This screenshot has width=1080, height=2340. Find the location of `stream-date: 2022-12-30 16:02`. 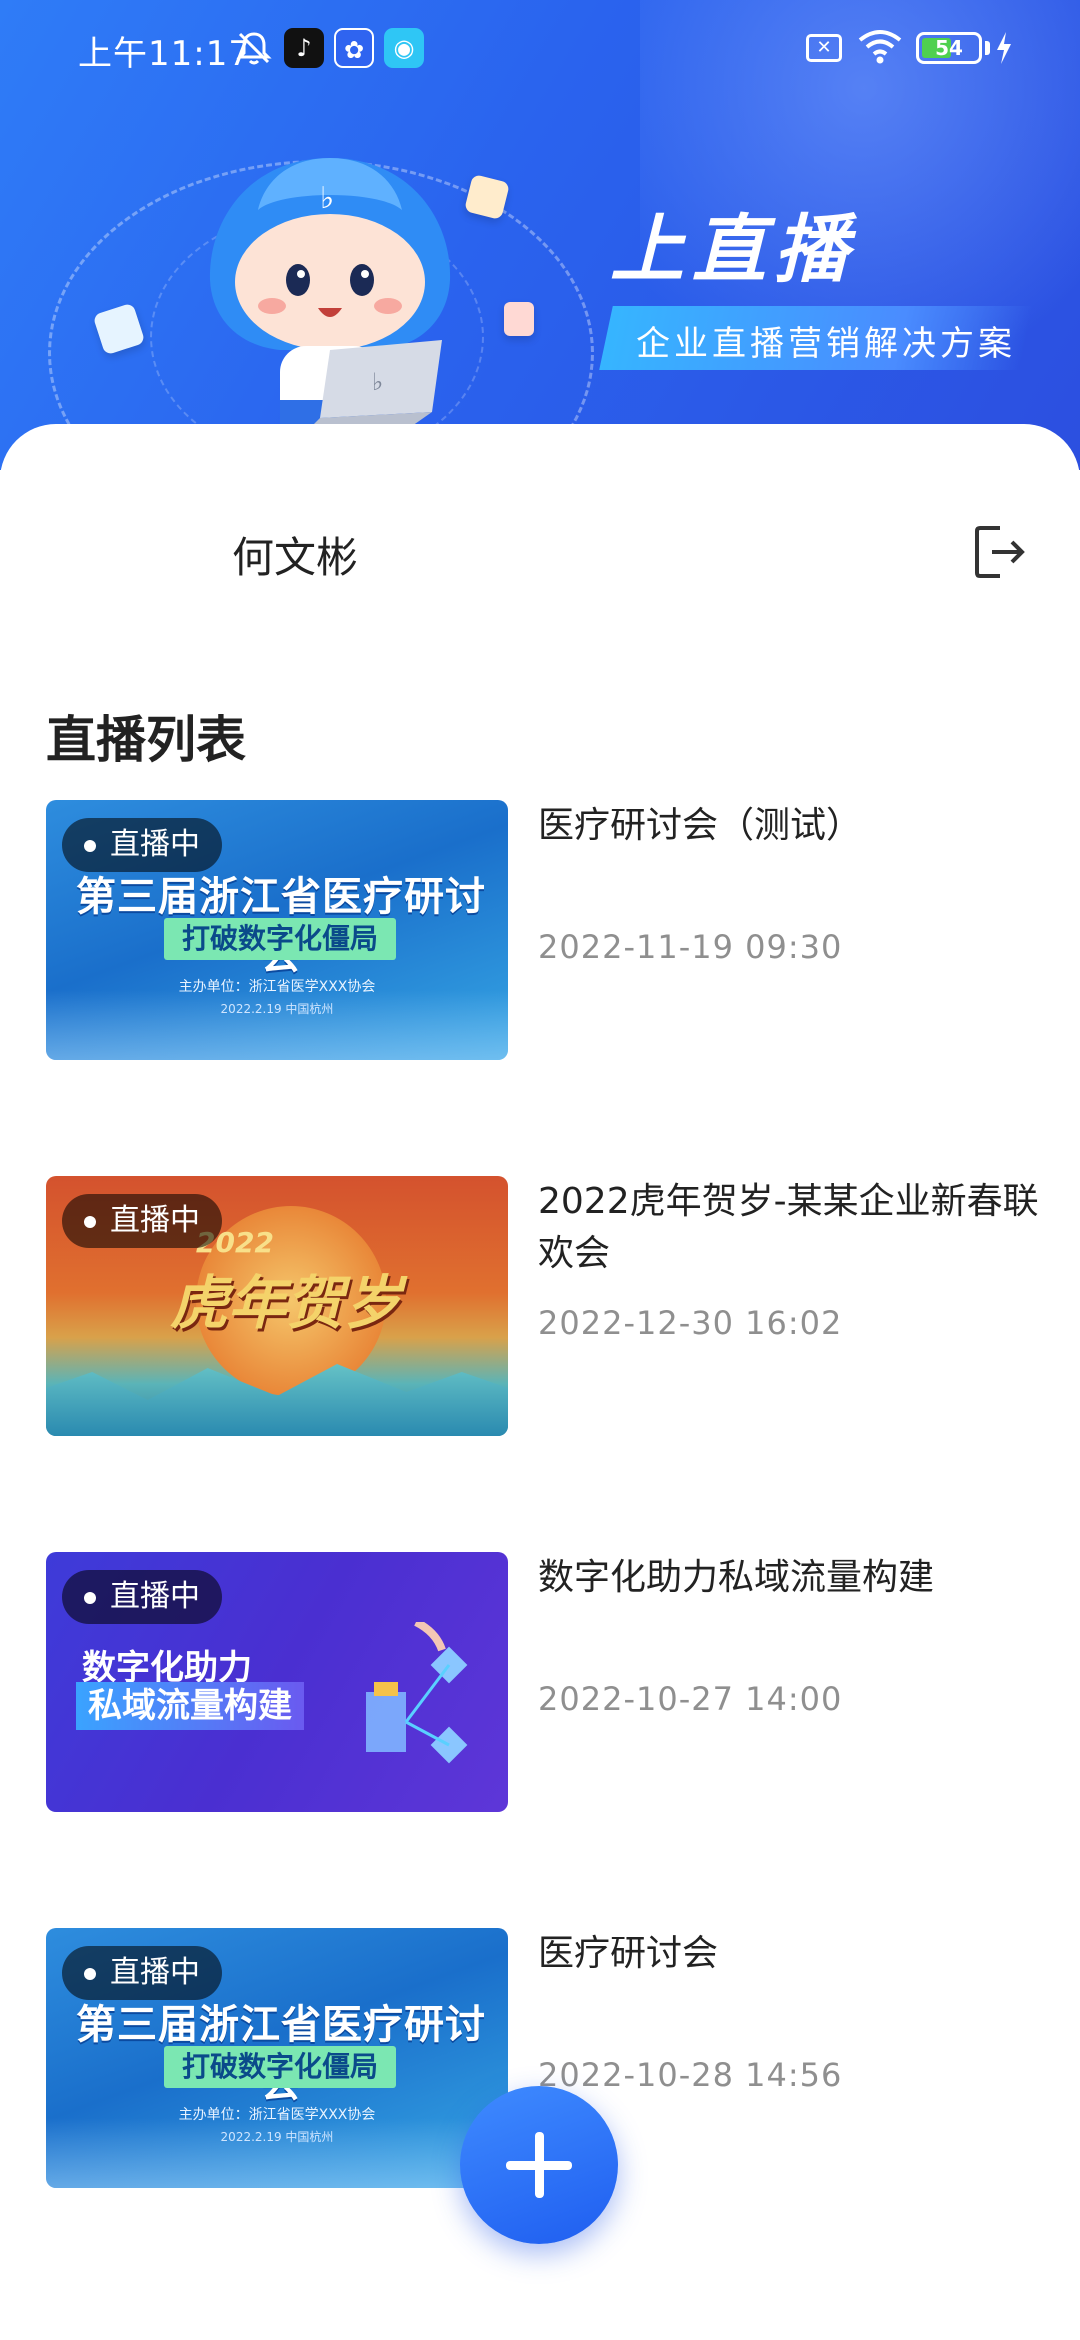

stream-date: 2022-12-30 16:02 is located at coordinates (690, 1323).